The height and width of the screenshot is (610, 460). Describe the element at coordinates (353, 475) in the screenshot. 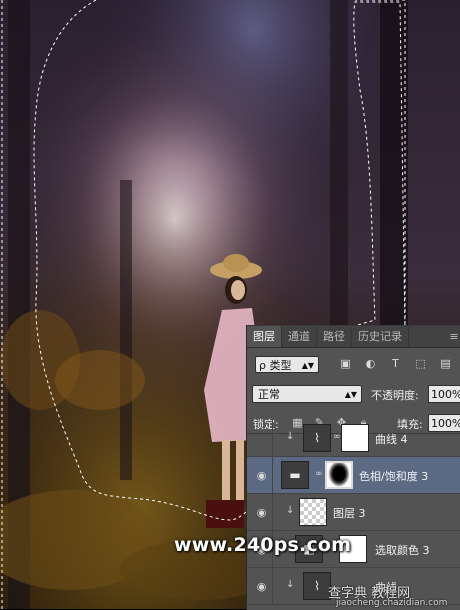

I see `layer-row: ◉ ▬ ∞ 色相/饱和度 3` at that location.